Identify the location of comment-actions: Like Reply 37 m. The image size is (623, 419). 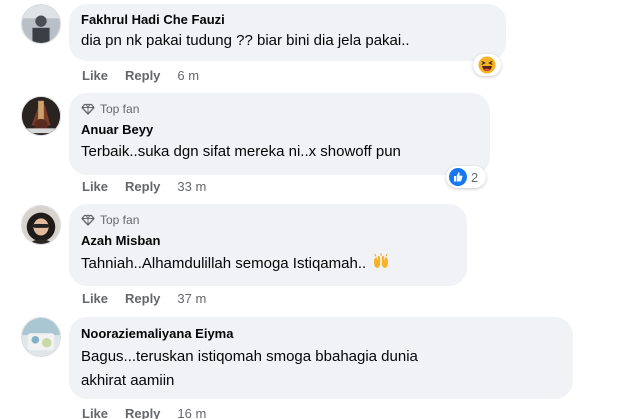
(144, 298).